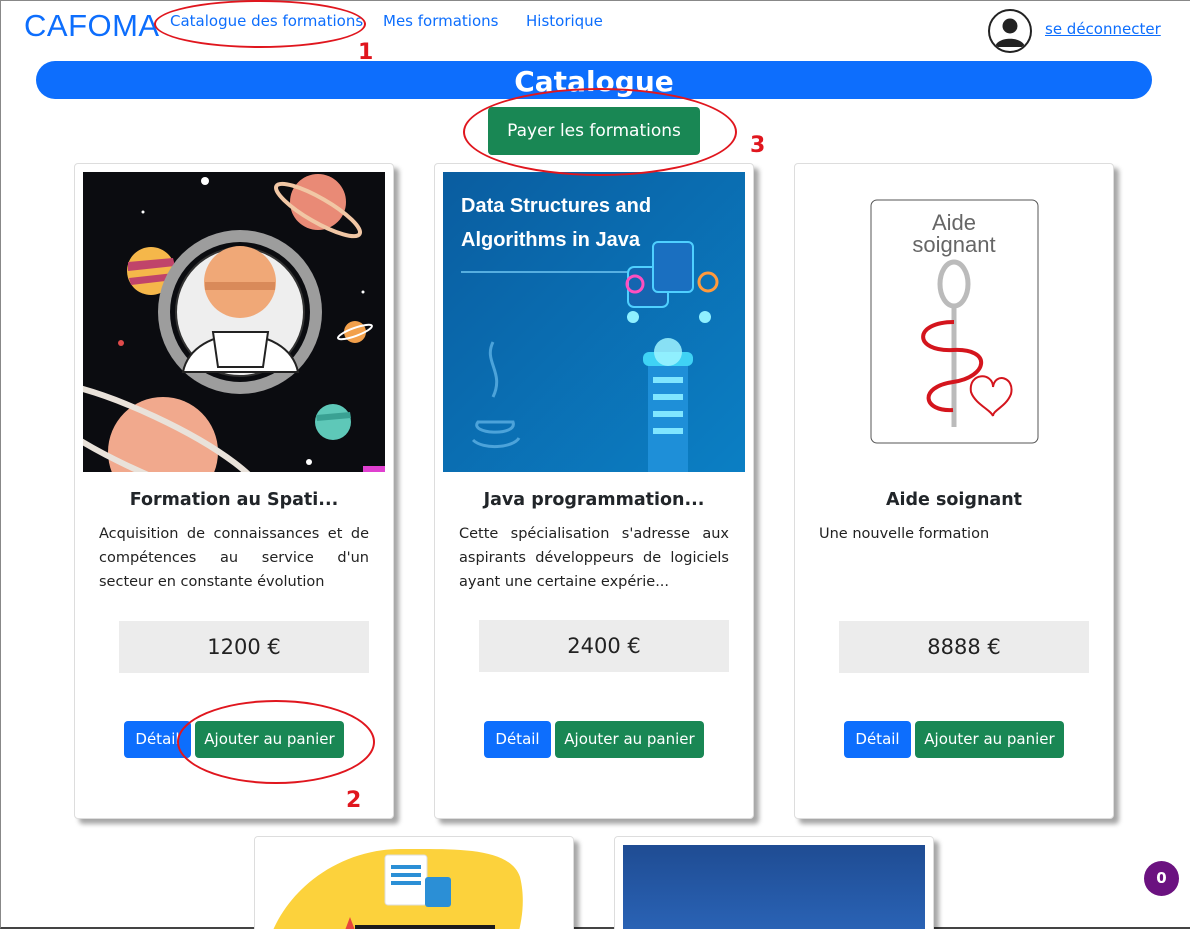  Describe the element at coordinates (594, 131) in the screenshot. I see `pay-formations-button: Payer les formations` at that location.